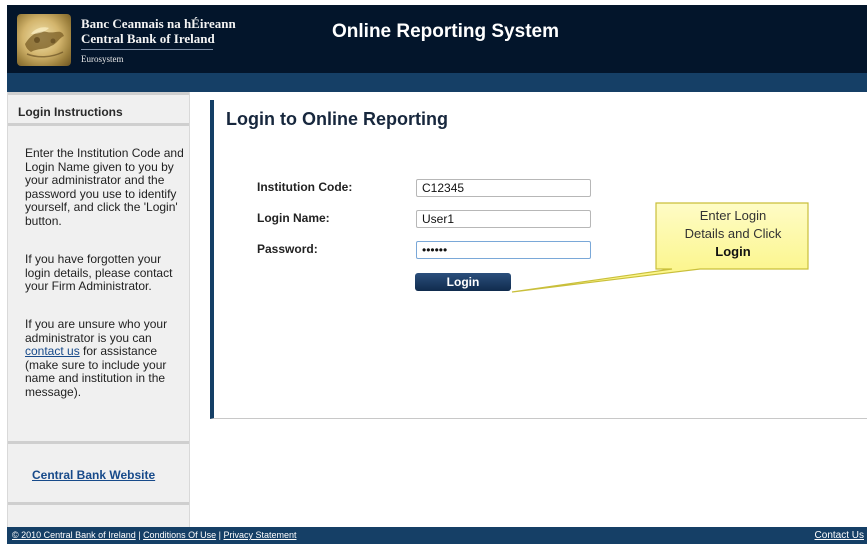 The height and width of the screenshot is (551, 867). I want to click on callout-balloon-icon, so click(660, 247).